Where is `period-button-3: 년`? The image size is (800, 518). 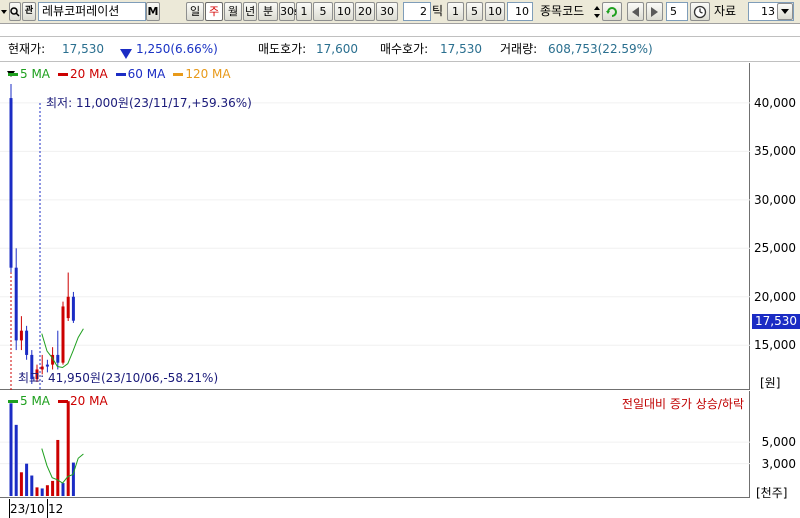
period-button-3: 년 is located at coordinates (250, 11).